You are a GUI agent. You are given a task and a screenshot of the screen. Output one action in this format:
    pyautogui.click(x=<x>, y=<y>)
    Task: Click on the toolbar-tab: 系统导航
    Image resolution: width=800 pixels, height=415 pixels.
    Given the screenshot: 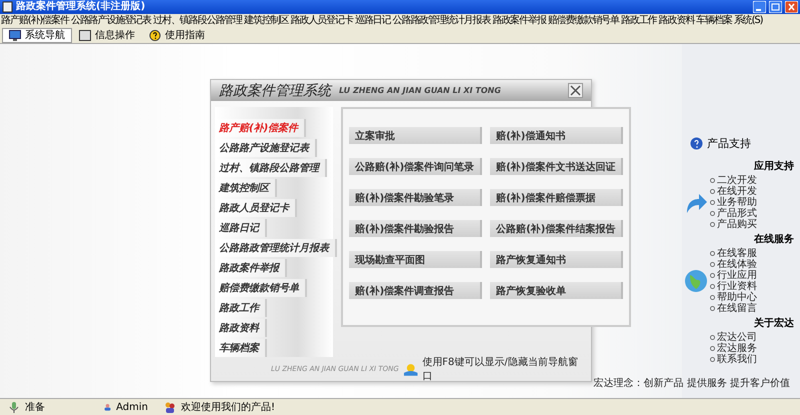 What is the action you would take?
    pyautogui.click(x=37, y=35)
    